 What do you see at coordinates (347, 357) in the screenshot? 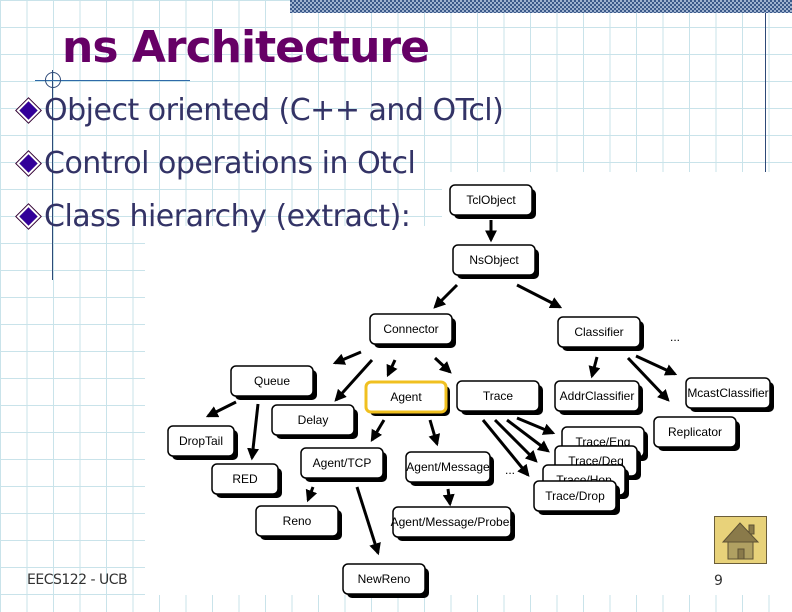
I see `edge-connector-to-queue` at bounding box center [347, 357].